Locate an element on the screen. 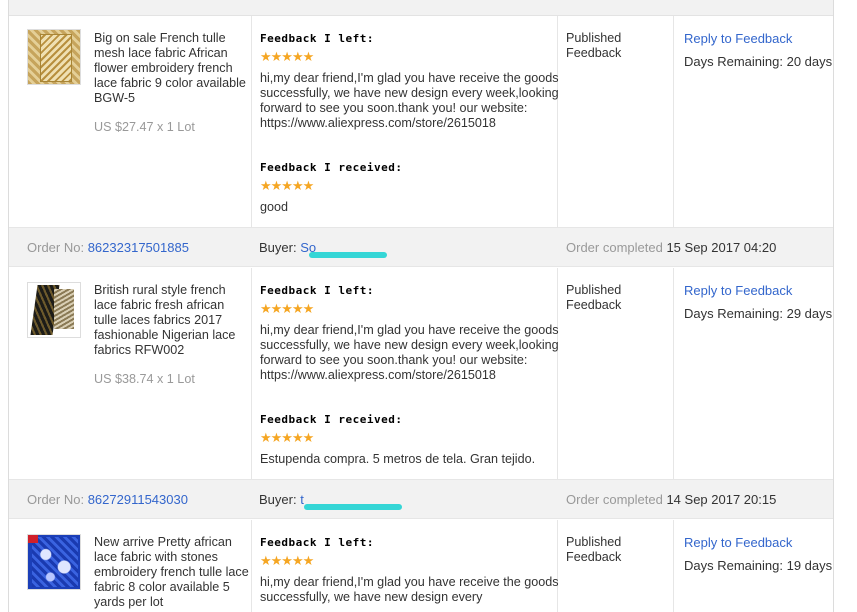 This screenshot has width=857, height=612. order-status-field: Order completed 14 Sep 2017 20:15 is located at coordinates (671, 499).